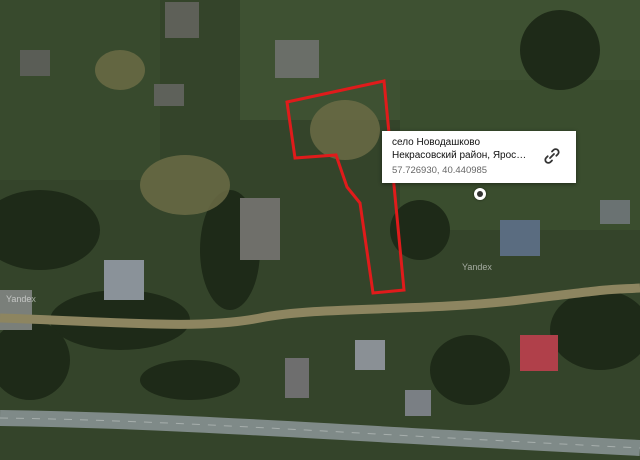  What do you see at coordinates (480, 194) in the screenshot?
I see `location-pin-icon` at bounding box center [480, 194].